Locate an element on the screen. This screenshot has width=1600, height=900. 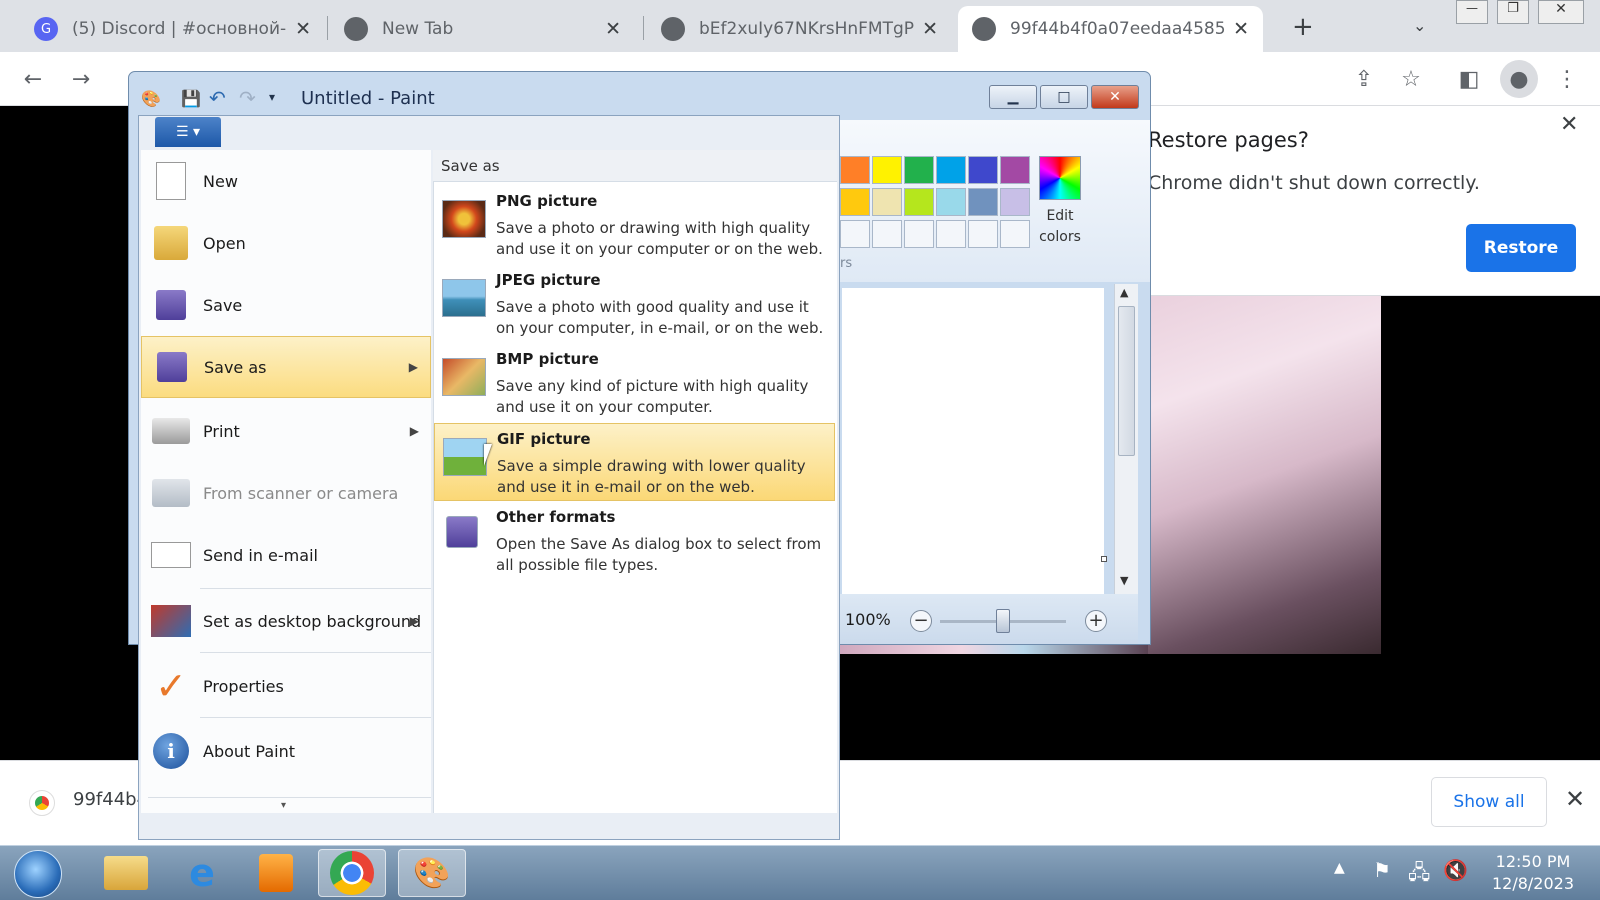
taskbar-paint: 🎨 is located at coordinates (432, 873).